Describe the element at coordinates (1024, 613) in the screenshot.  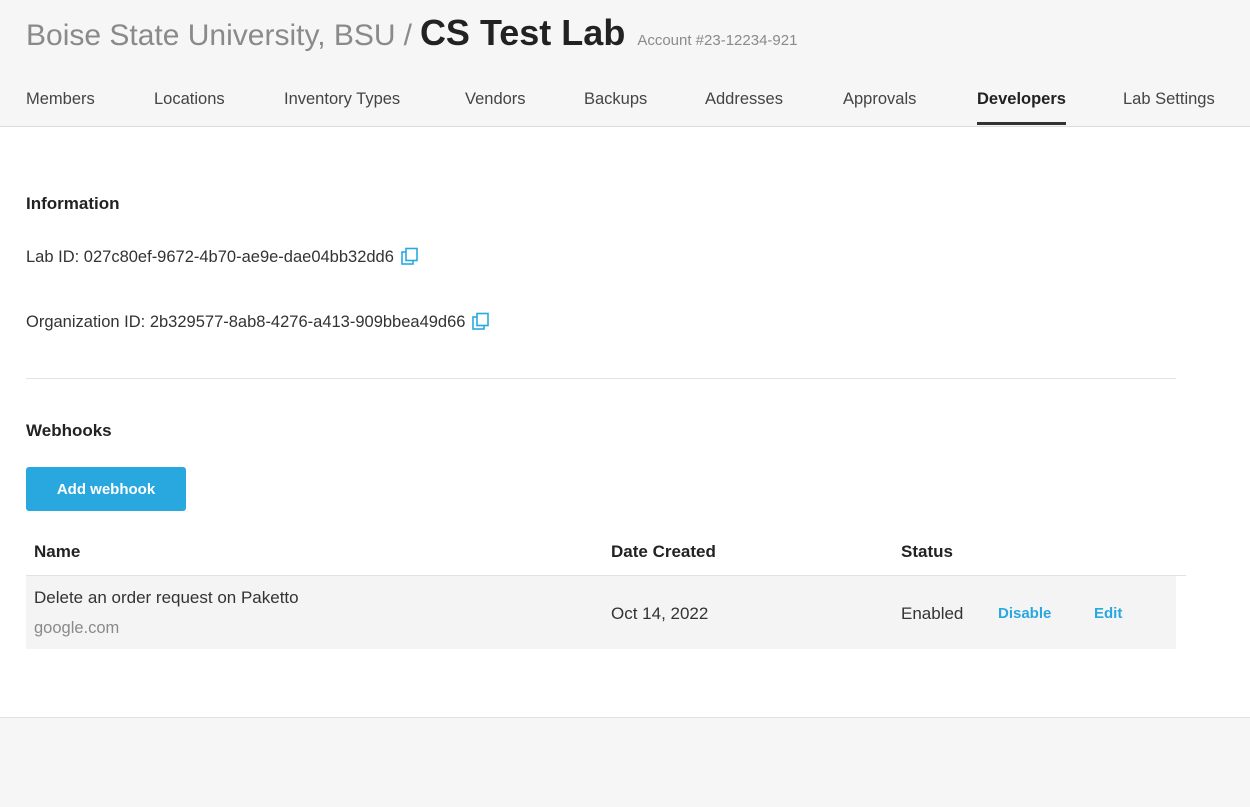
I see `disable-link: Disable` at that location.